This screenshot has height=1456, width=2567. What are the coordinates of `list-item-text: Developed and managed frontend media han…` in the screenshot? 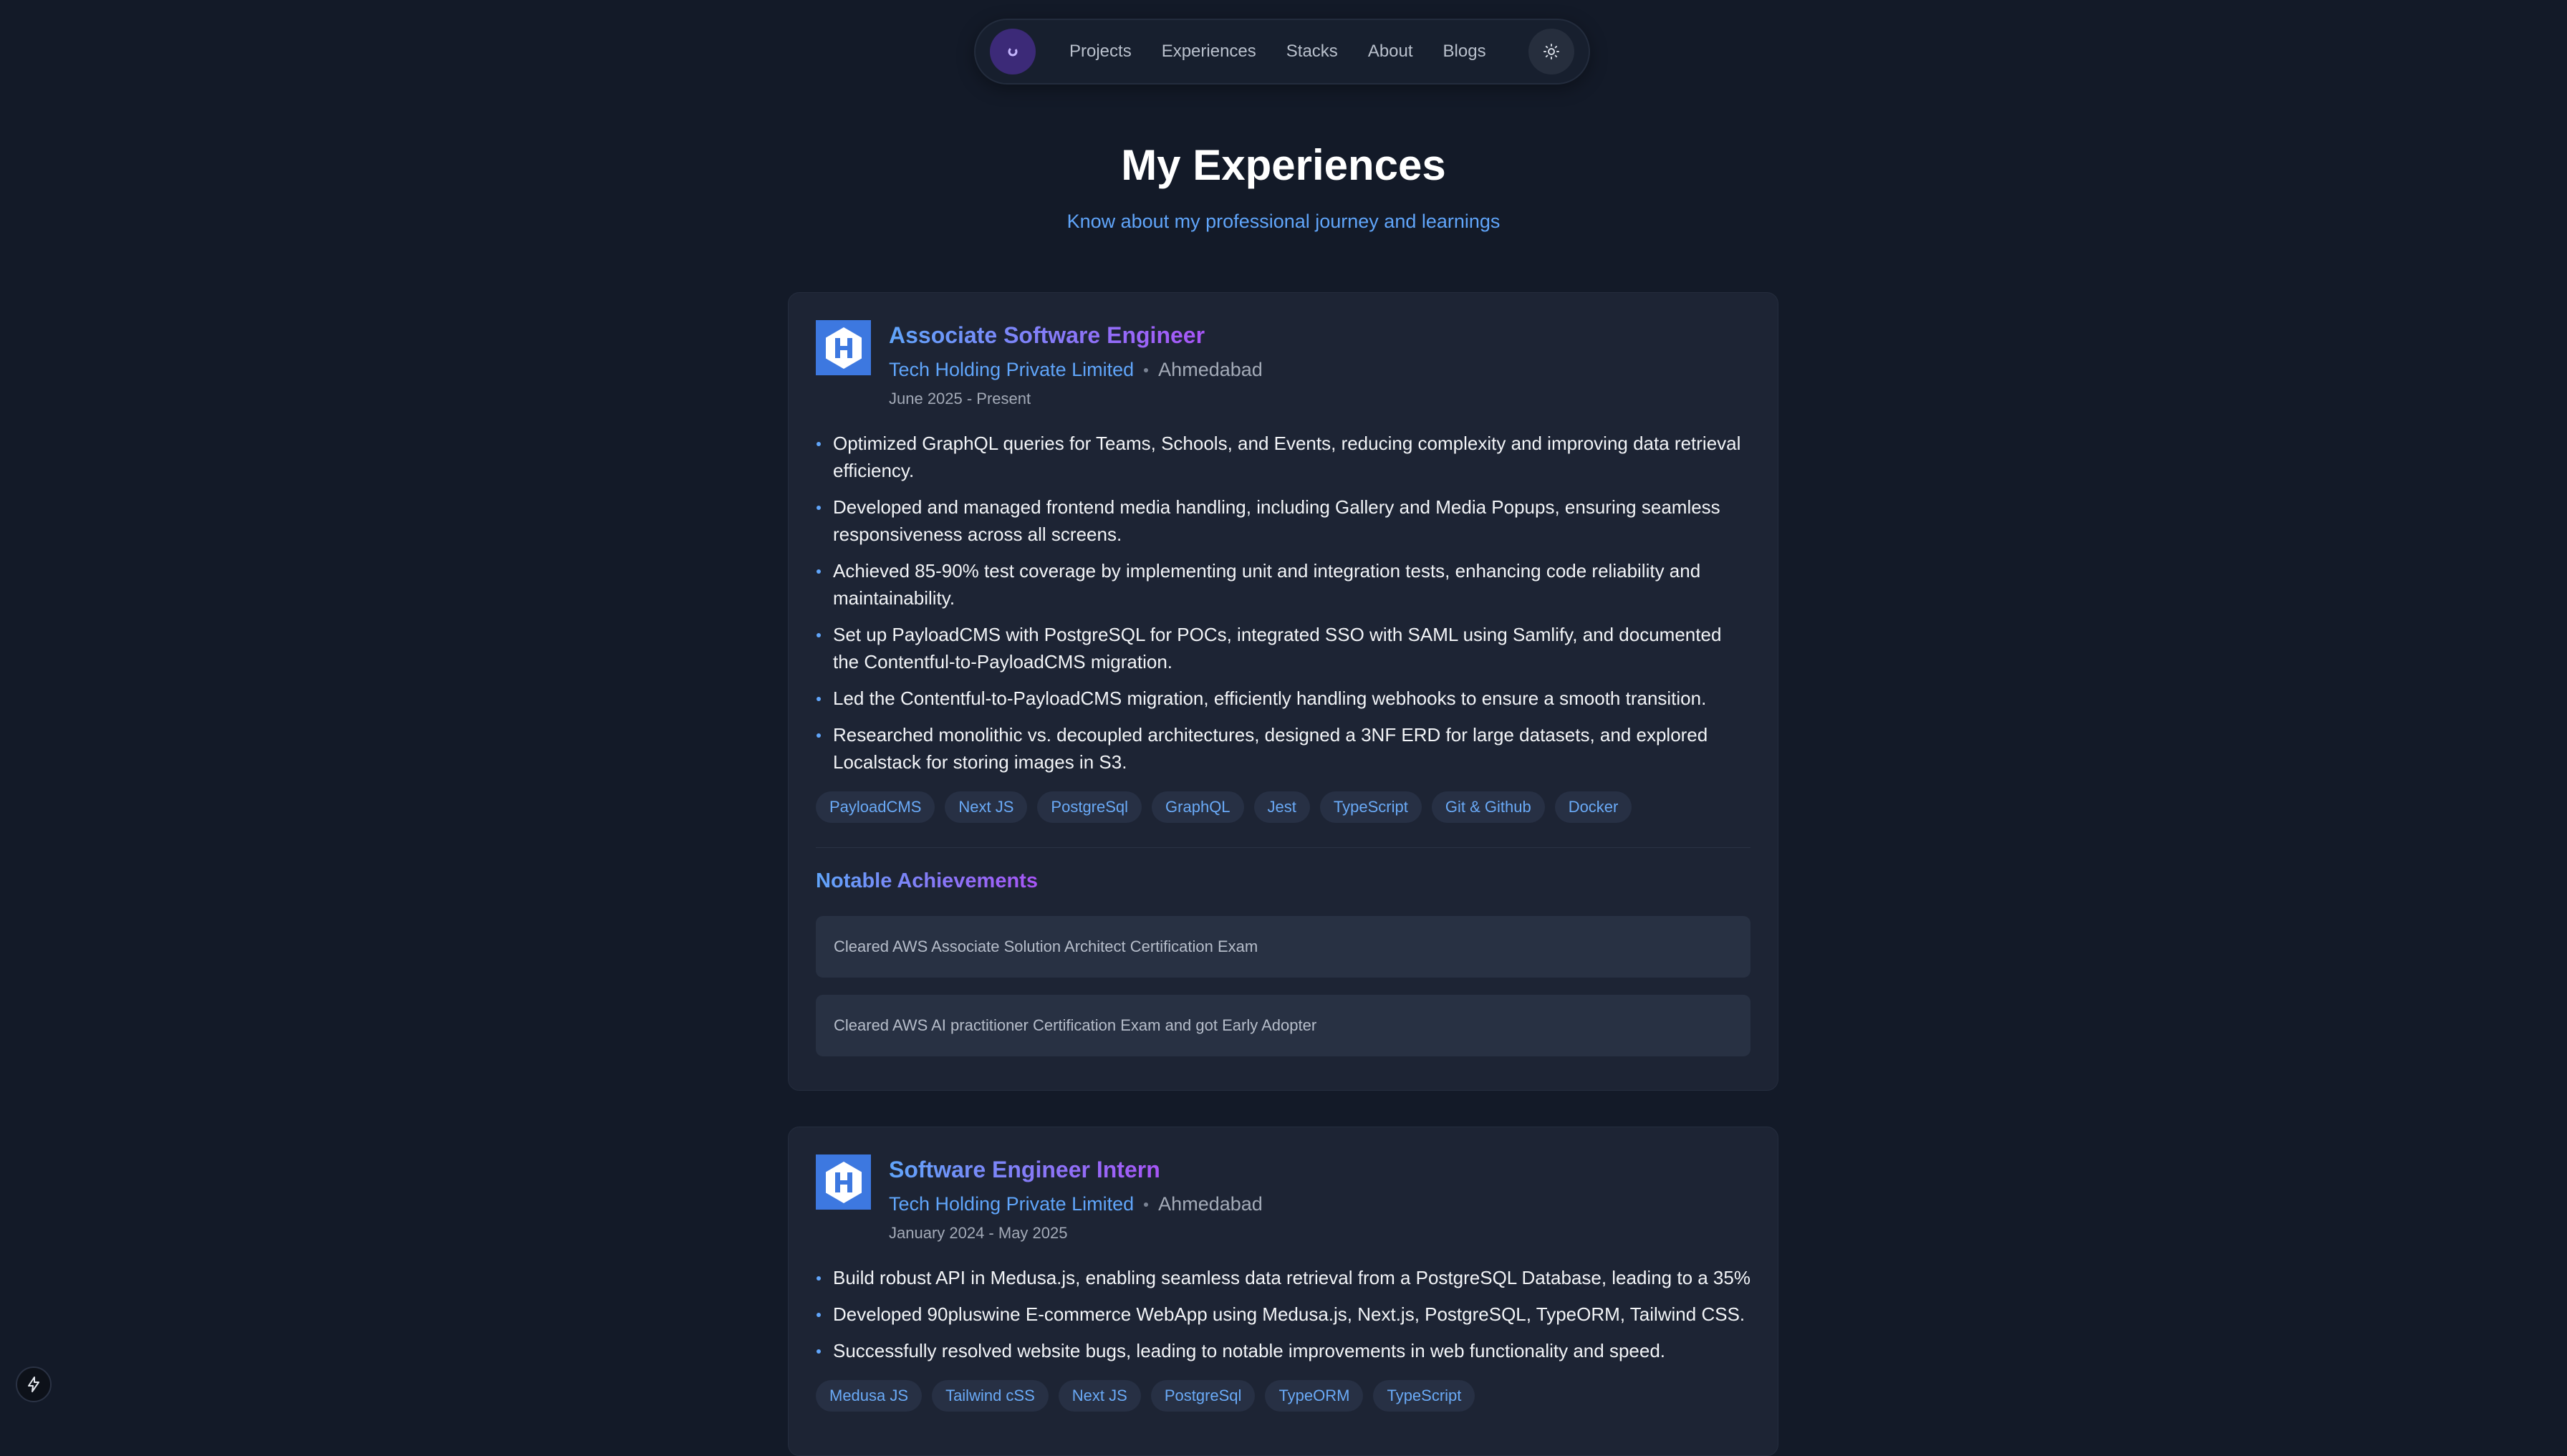 It's located at (1276, 520).